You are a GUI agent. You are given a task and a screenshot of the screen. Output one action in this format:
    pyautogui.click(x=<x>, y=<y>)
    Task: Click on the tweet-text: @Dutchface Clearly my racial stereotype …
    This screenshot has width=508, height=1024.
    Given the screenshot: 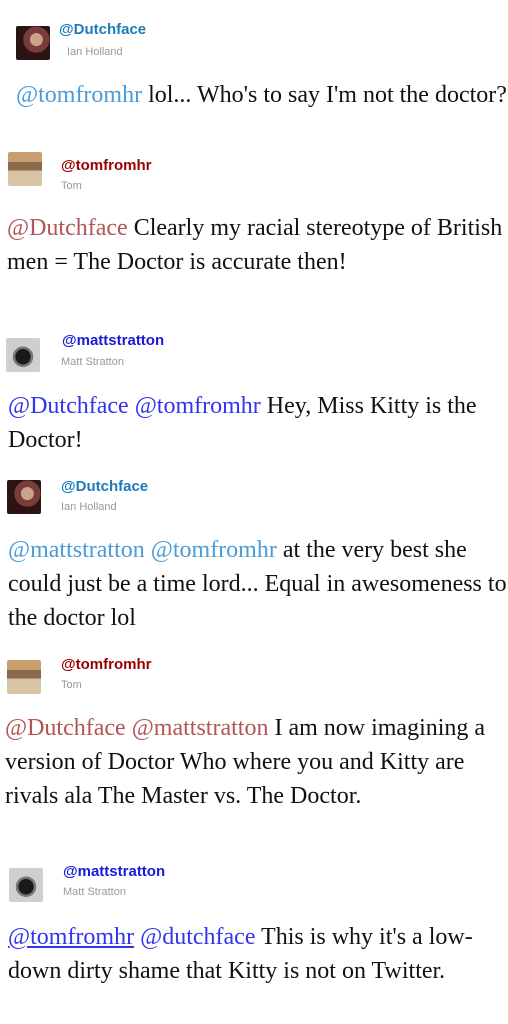 What is the action you would take?
    pyautogui.click(x=257, y=245)
    